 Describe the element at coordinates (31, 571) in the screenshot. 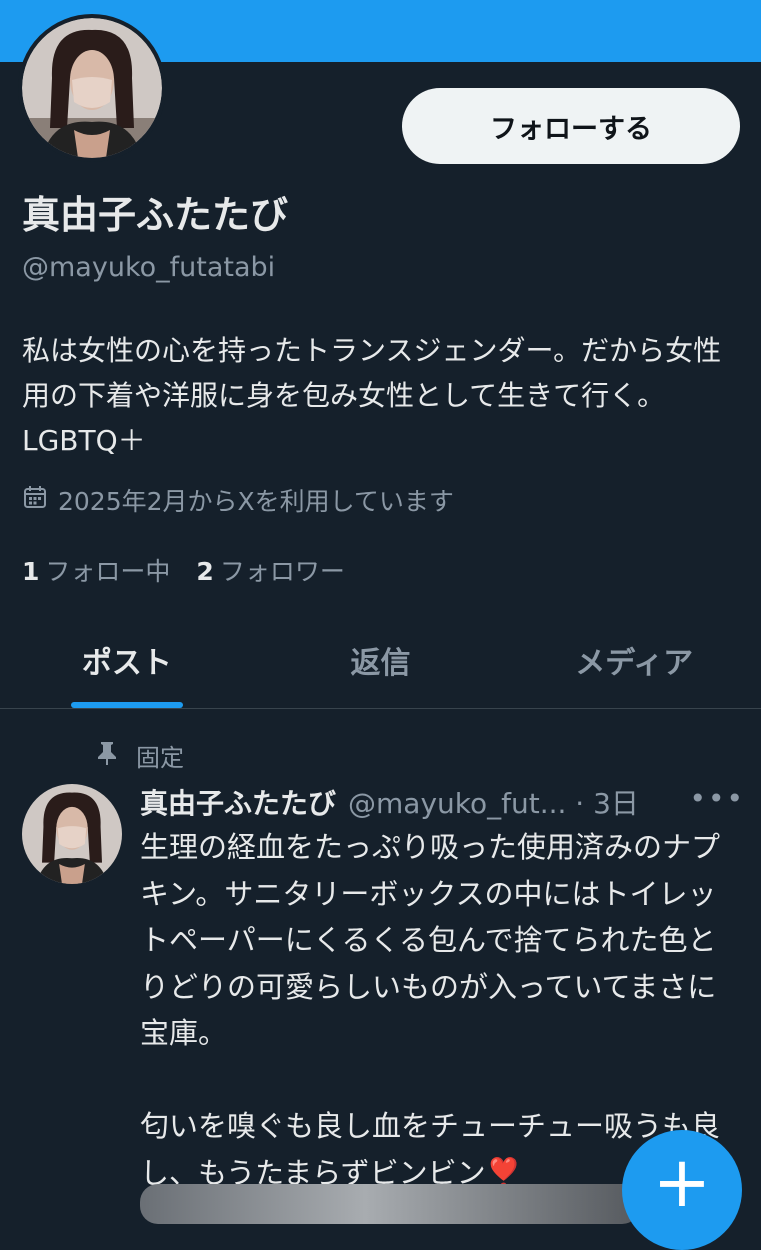

I see `following-count: 1` at that location.